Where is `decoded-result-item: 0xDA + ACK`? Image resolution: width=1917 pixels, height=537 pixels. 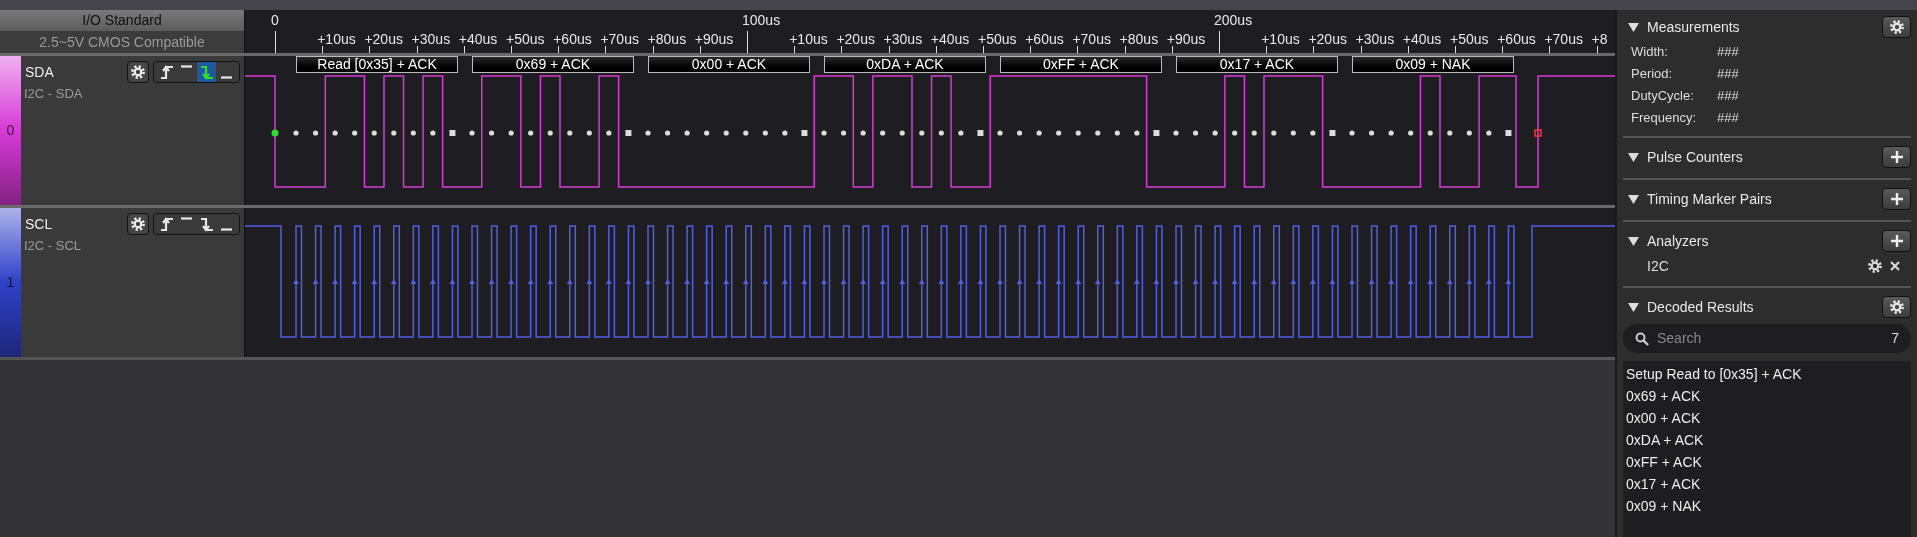 decoded-result-item: 0xDA + ACK is located at coordinates (1767, 440).